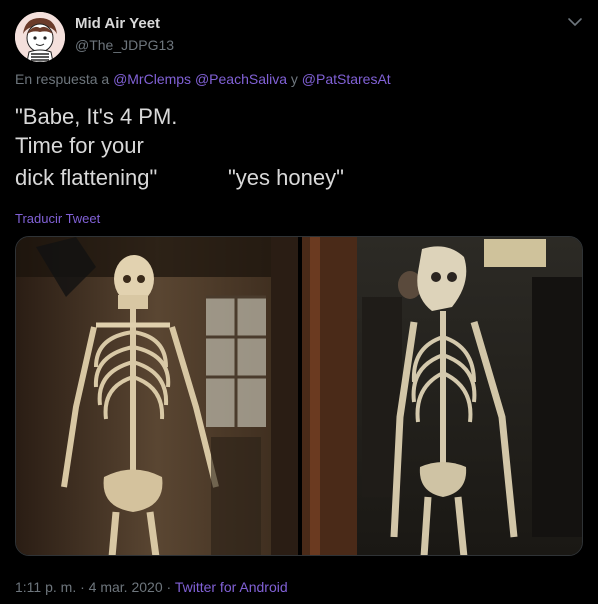  Describe the element at coordinates (79, 145) in the screenshot. I see `tweet-text-line: Time for your` at that location.